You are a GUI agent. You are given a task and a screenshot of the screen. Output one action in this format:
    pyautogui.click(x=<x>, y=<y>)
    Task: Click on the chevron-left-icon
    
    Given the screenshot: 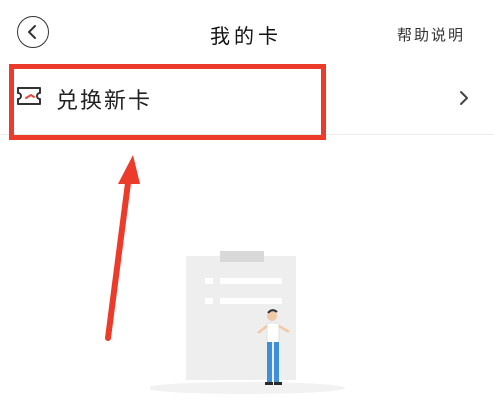 What is the action you would take?
    pyautogui.click(x=32, y=32)
    